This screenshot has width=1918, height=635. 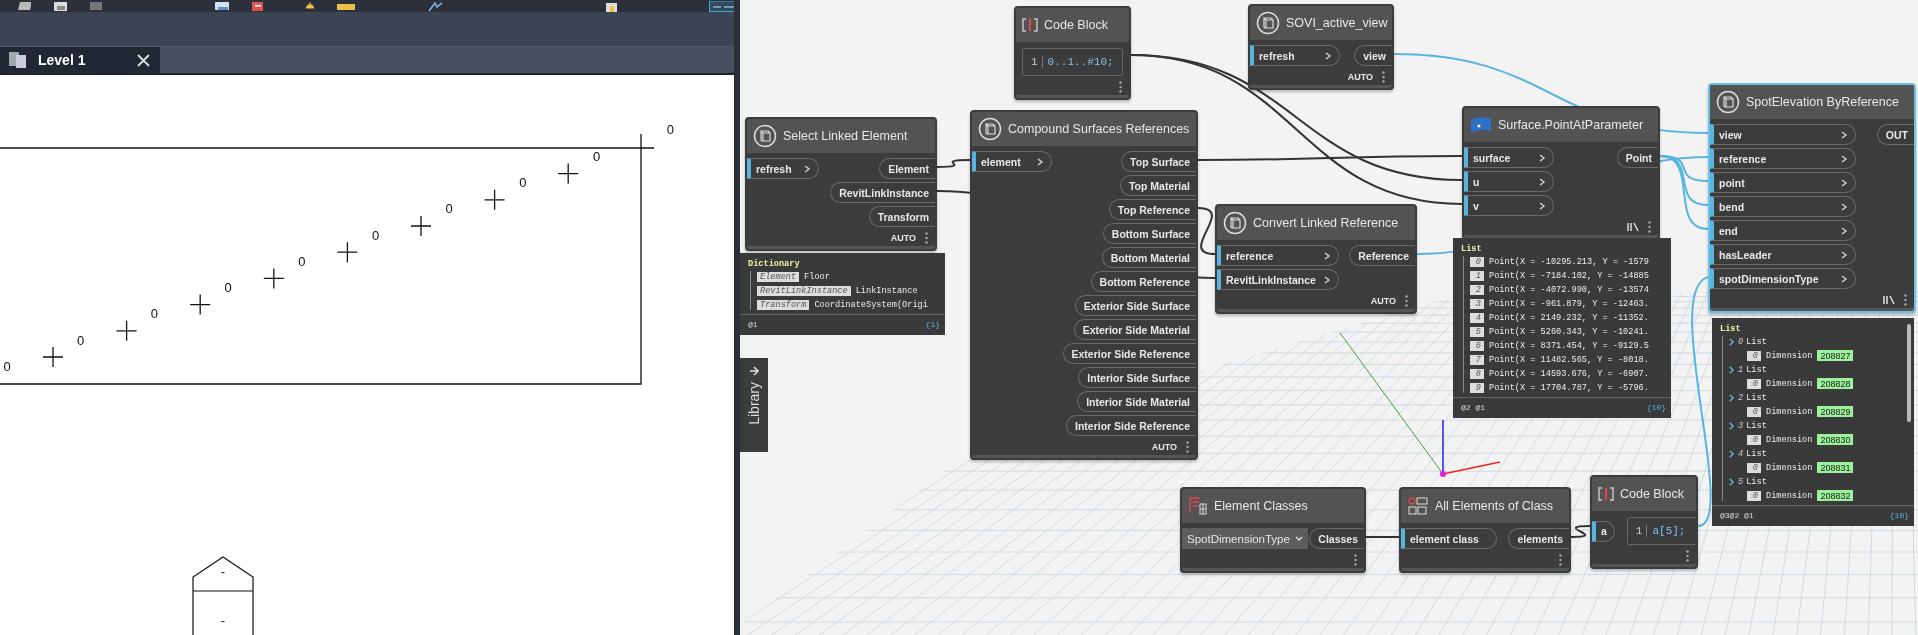 What do you see at coordinates (1148, 257) in the screenshot?
I see `output-port: Bottom Material` at bounding box center [1148, 257].